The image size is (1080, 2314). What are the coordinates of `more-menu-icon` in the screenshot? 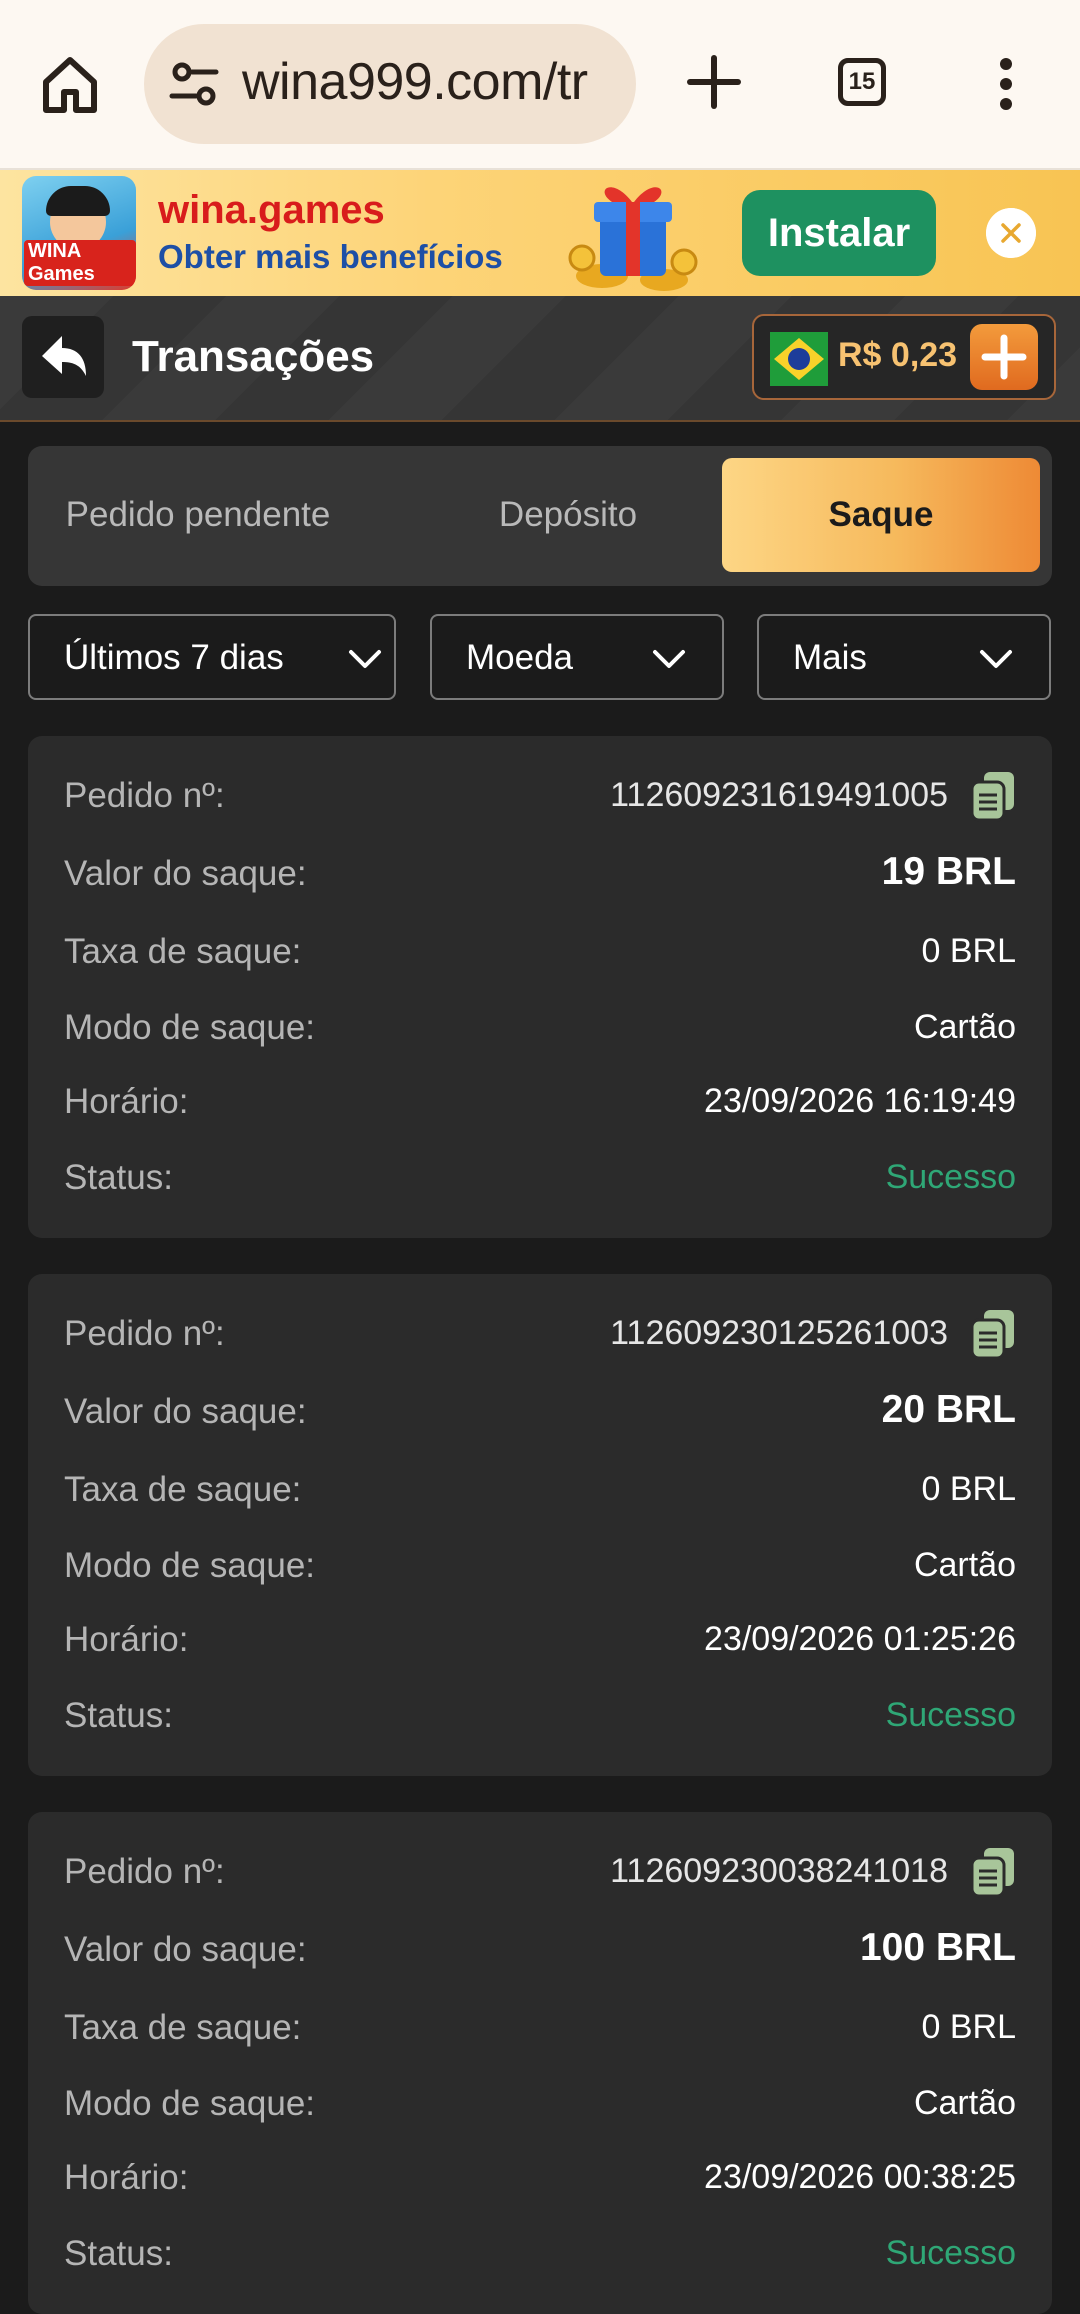 It's located at (1006, 84).